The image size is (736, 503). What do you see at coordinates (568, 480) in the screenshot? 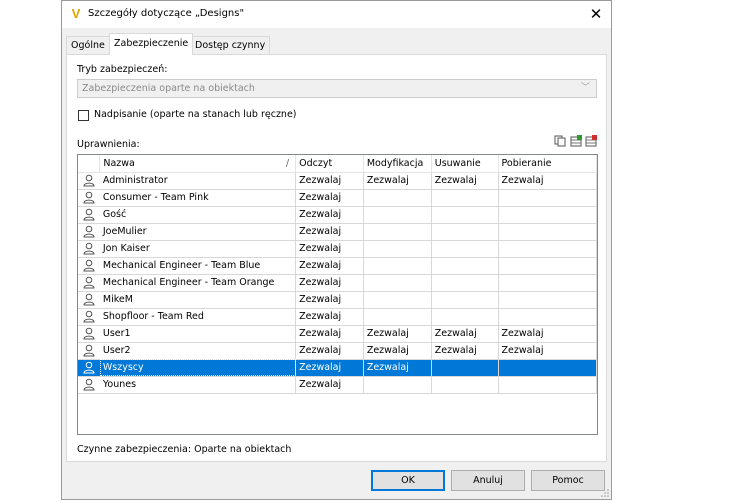
I see `help-button: Pomoc` at bounding box center [568, 480].